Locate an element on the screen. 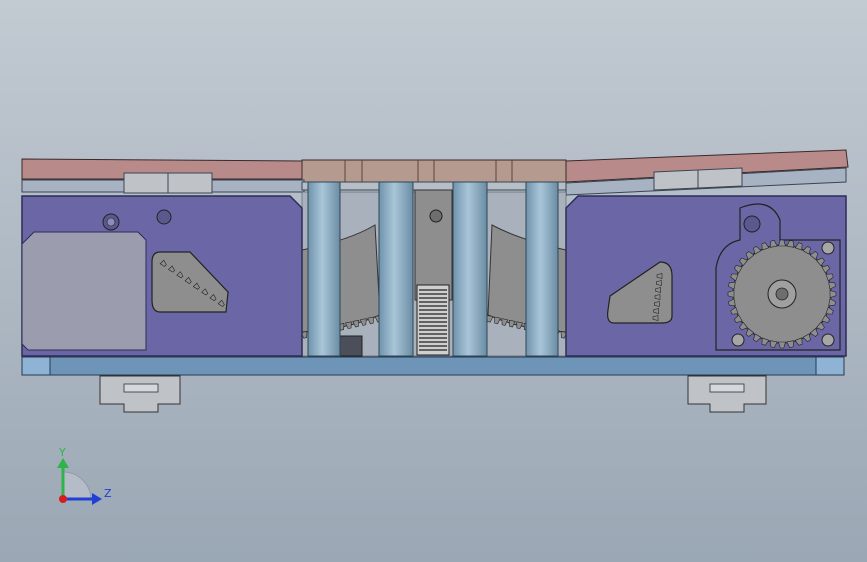 This screenshot has width=867, height=562. triad-origin is located at coordinates (63, 499).